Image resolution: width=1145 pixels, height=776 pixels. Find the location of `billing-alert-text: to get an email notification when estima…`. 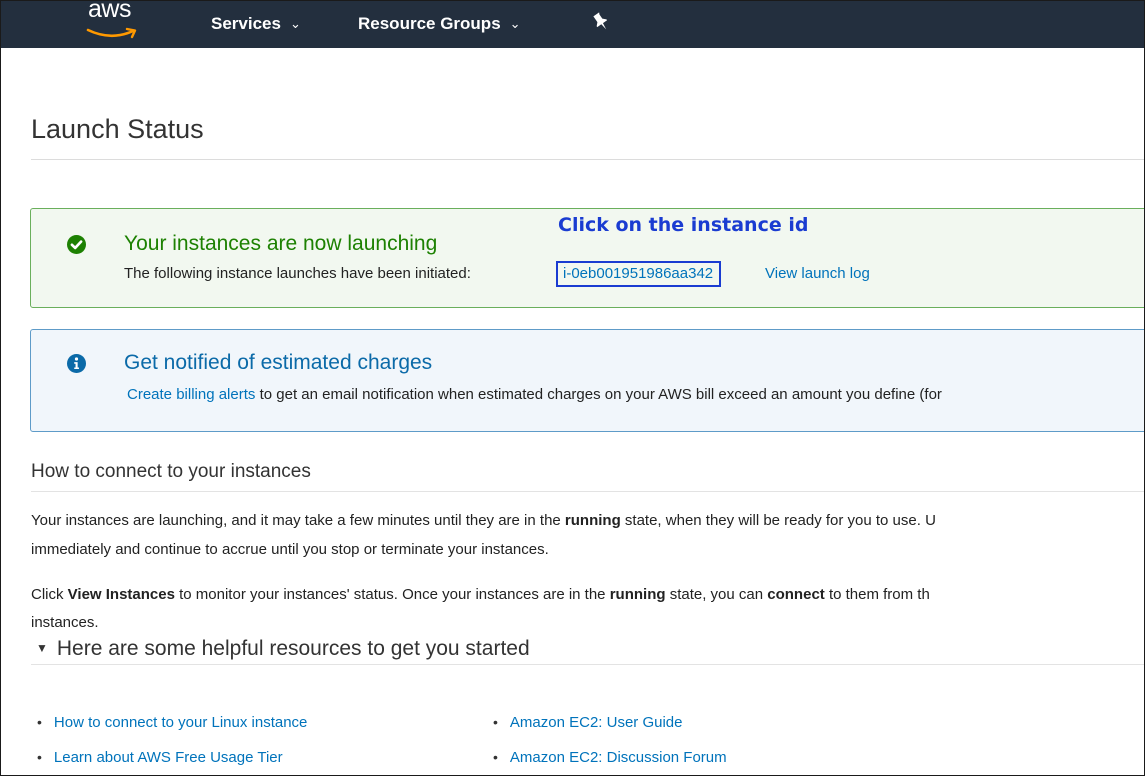

billing-alert-text: to get an email notification when estima… is located at coordinates (600, 394).